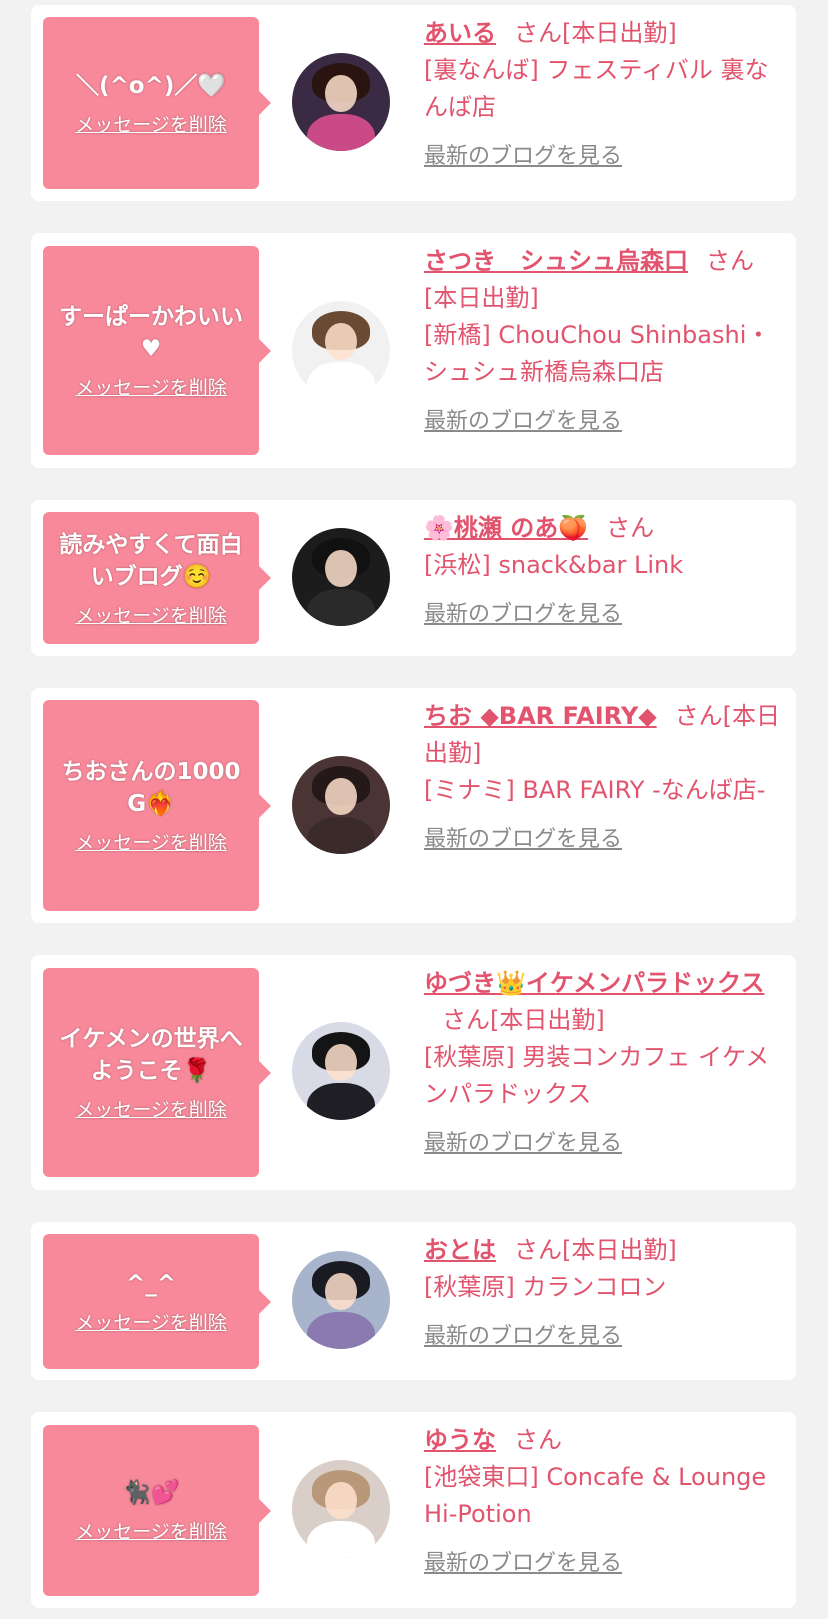 The image size is (828, 1619). I want to click on message-text: すーぱーかわいい♥, so click(151, 333).